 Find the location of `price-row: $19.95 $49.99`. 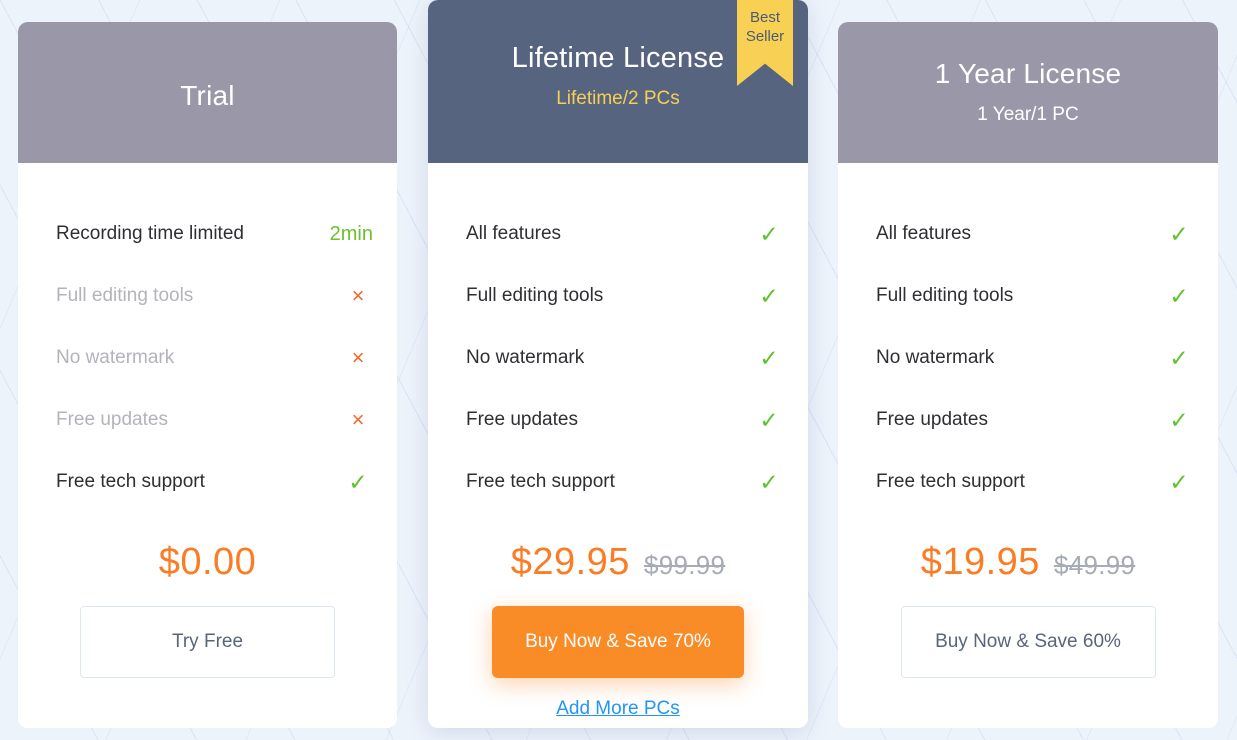

price-row: $19.95 $49.99 is located at coordinates (1028, 562).